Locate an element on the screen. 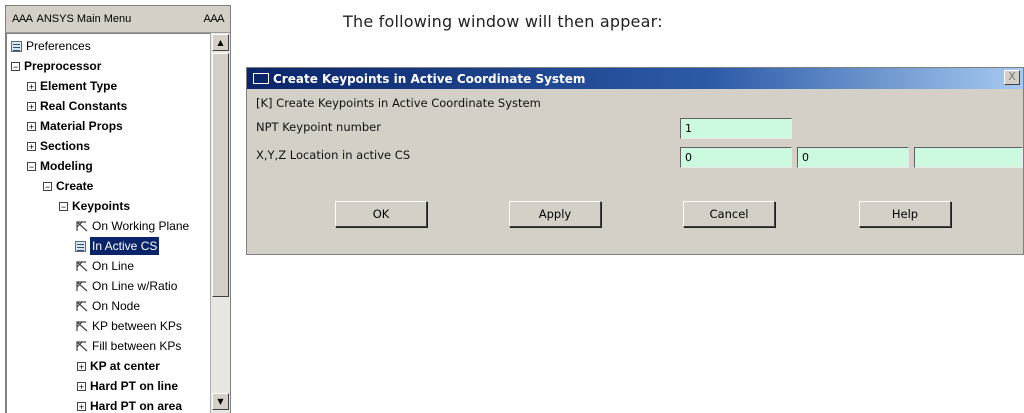 Image resolution: width=1024 pixels, height=413 pixels. tree-item-element-type: + Element Type is located at coordinates (72, 86).